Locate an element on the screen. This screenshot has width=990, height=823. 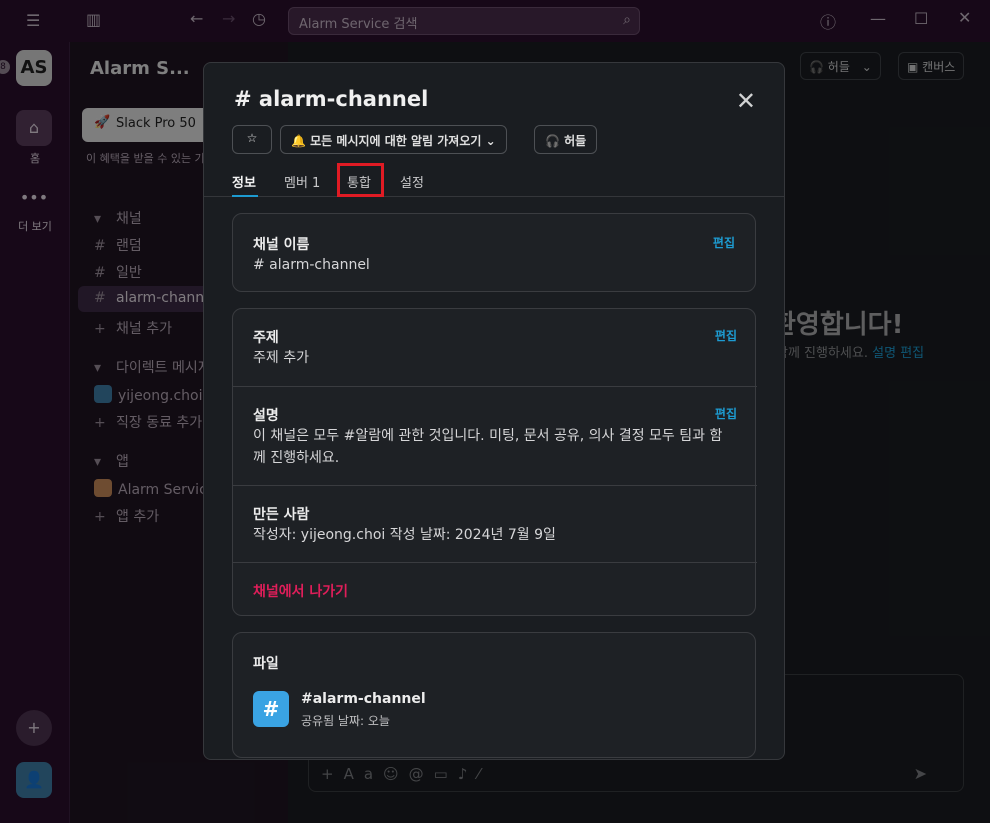
tab-settings: 설정 is located at coordinates (412, 181).